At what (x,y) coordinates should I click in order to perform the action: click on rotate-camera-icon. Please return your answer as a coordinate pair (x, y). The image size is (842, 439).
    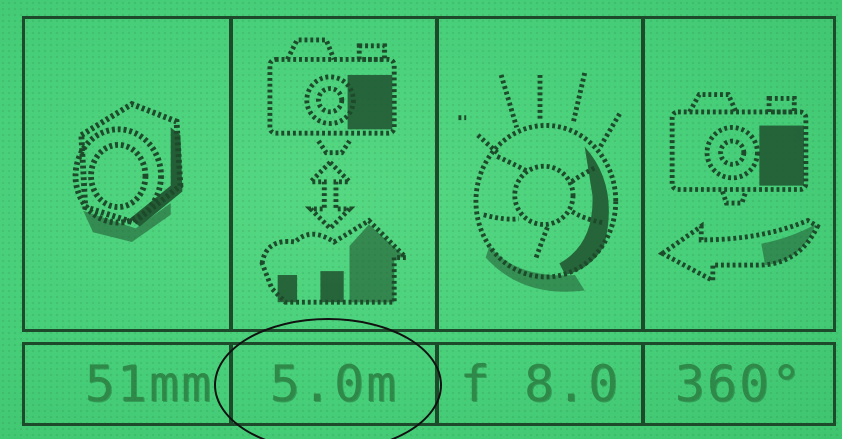
    Looking at the image, I should click on (739, 188).